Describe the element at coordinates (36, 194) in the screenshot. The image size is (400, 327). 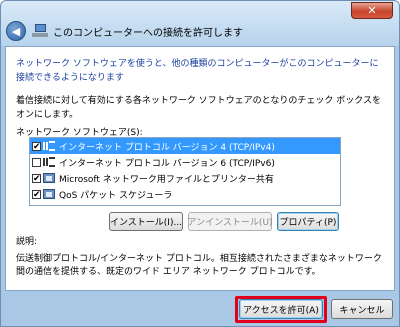
I see `checkbox-qos-scheduler: ✔` at that location.